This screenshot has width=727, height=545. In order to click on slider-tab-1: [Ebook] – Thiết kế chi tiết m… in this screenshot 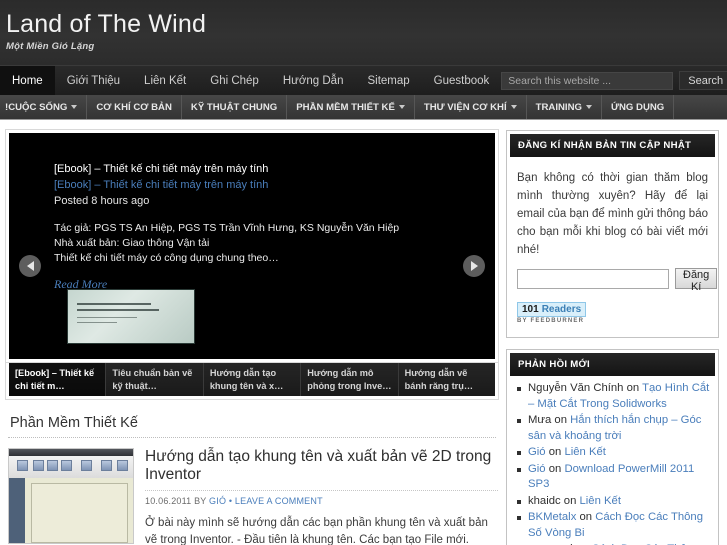, I will do `click(58, 379)`.